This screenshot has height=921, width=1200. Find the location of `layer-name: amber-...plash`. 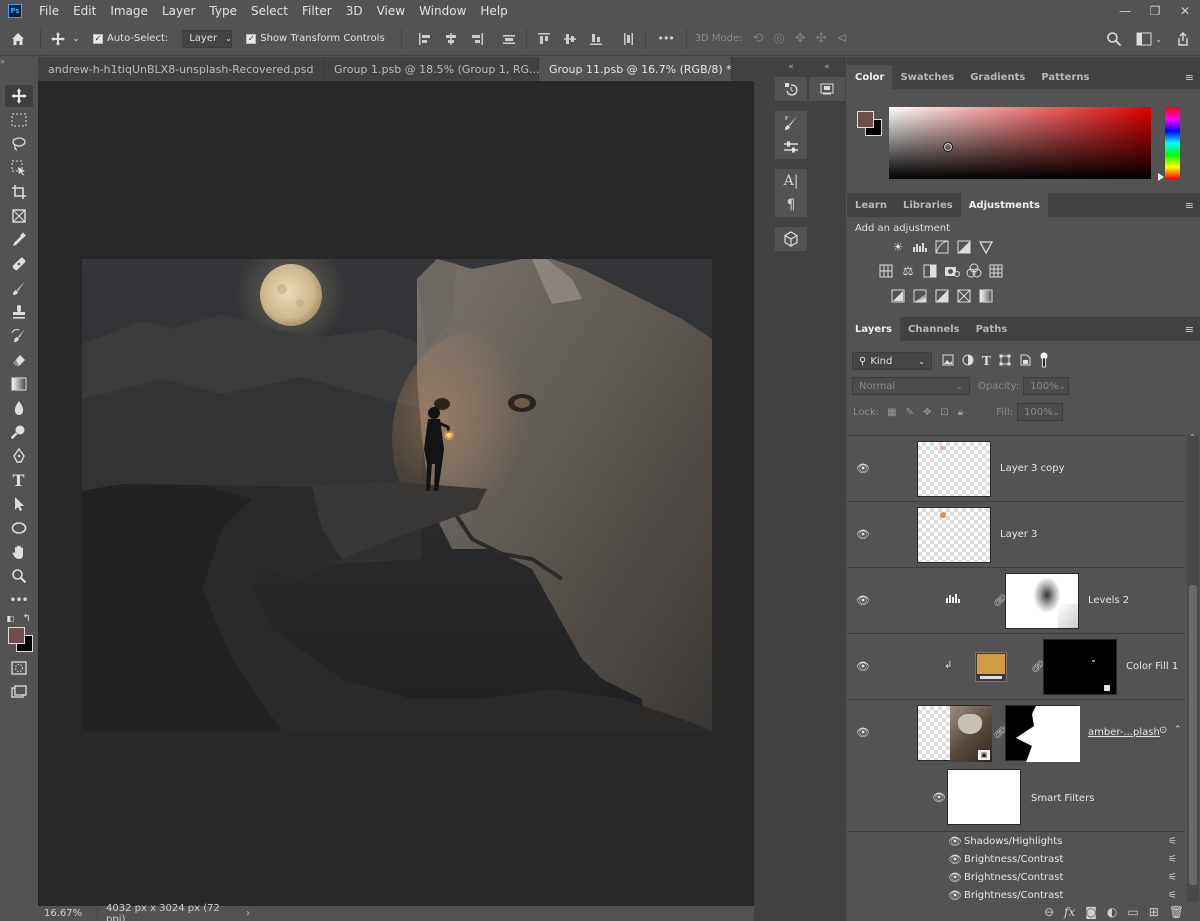

layer-name: amber-...plash is located at coordinates (1124, 732).